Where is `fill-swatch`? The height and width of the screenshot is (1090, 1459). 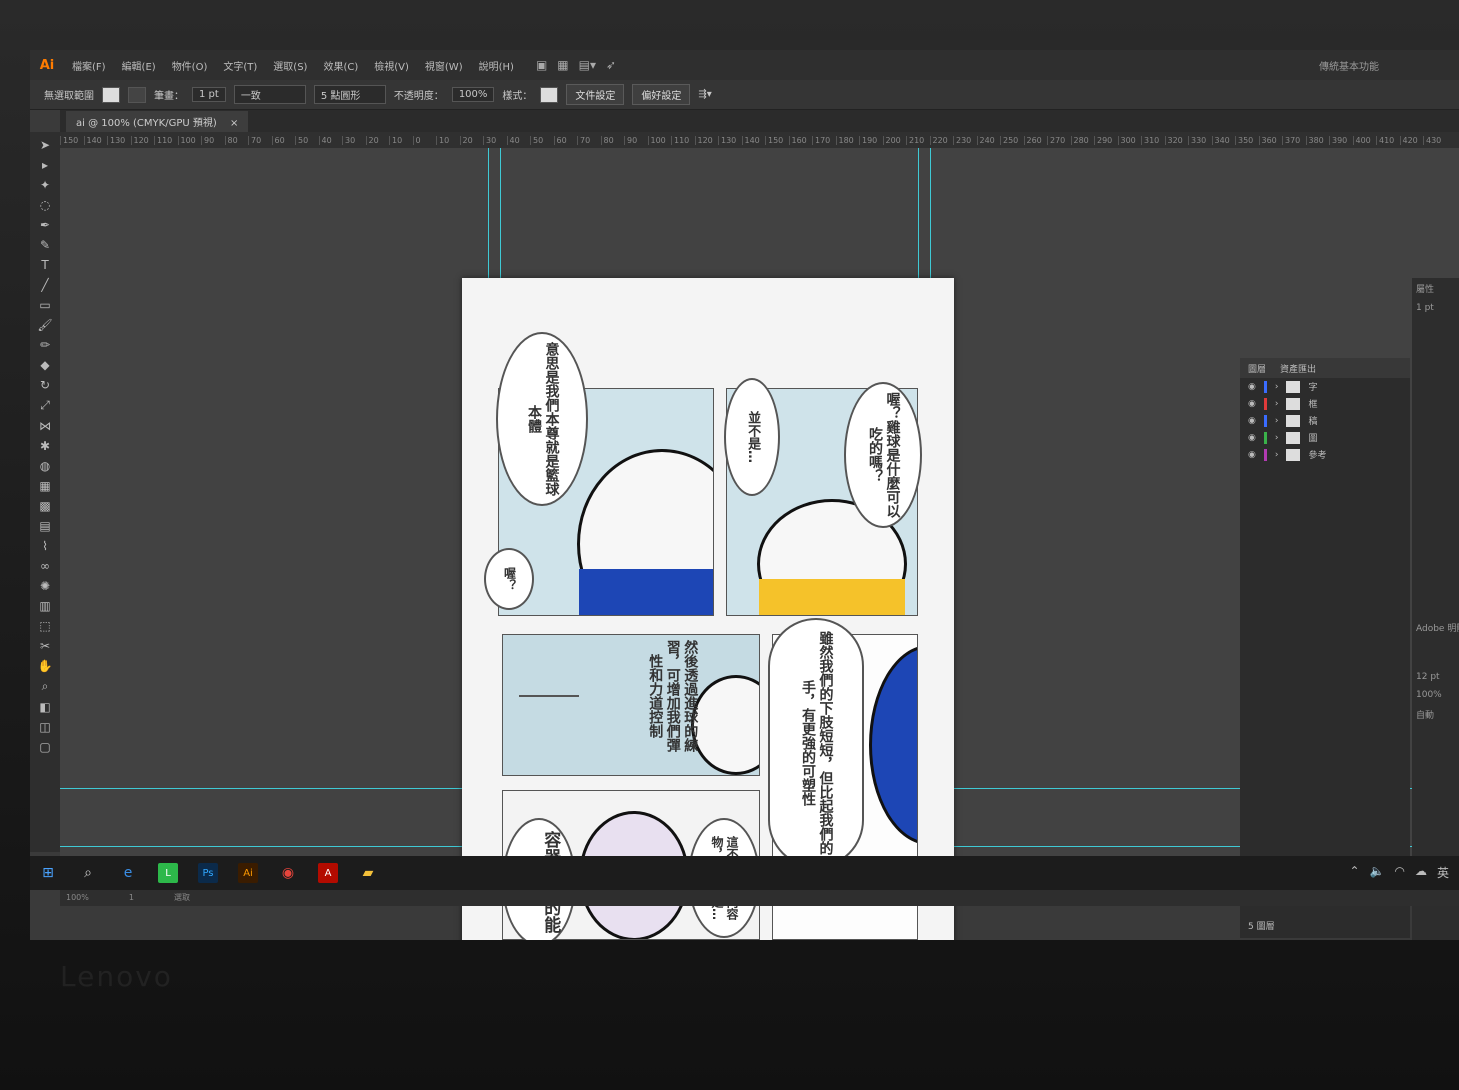 fill-swatch is located at coordinates (111, 94).